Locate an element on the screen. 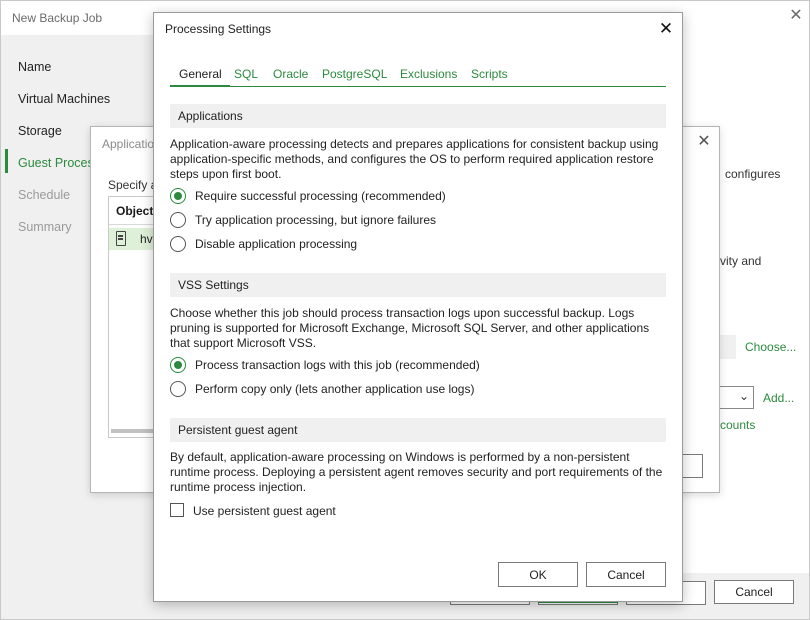 Image resolution: width=810 pixels, height=620 pixels. step-name: Name is located at coordinates (34, 67).